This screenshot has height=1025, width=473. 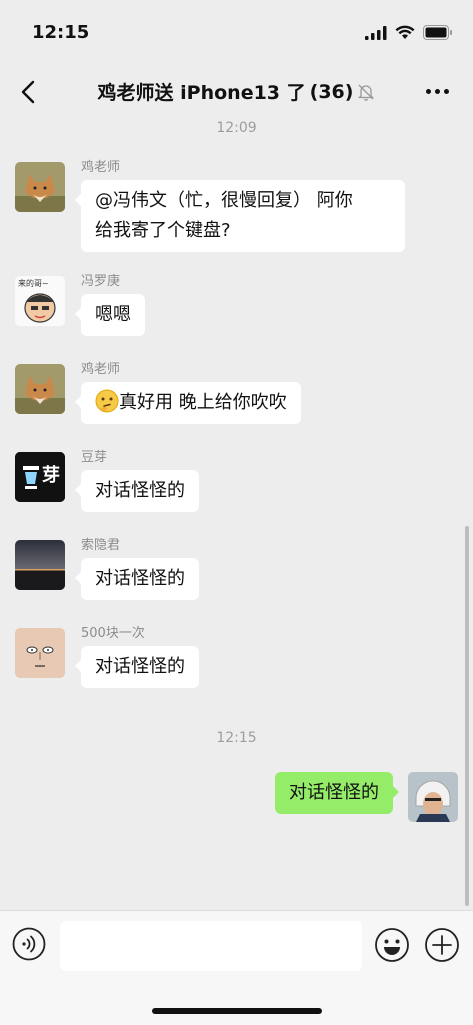 I want to click on smiley-icon, so click(x=392, y=945).